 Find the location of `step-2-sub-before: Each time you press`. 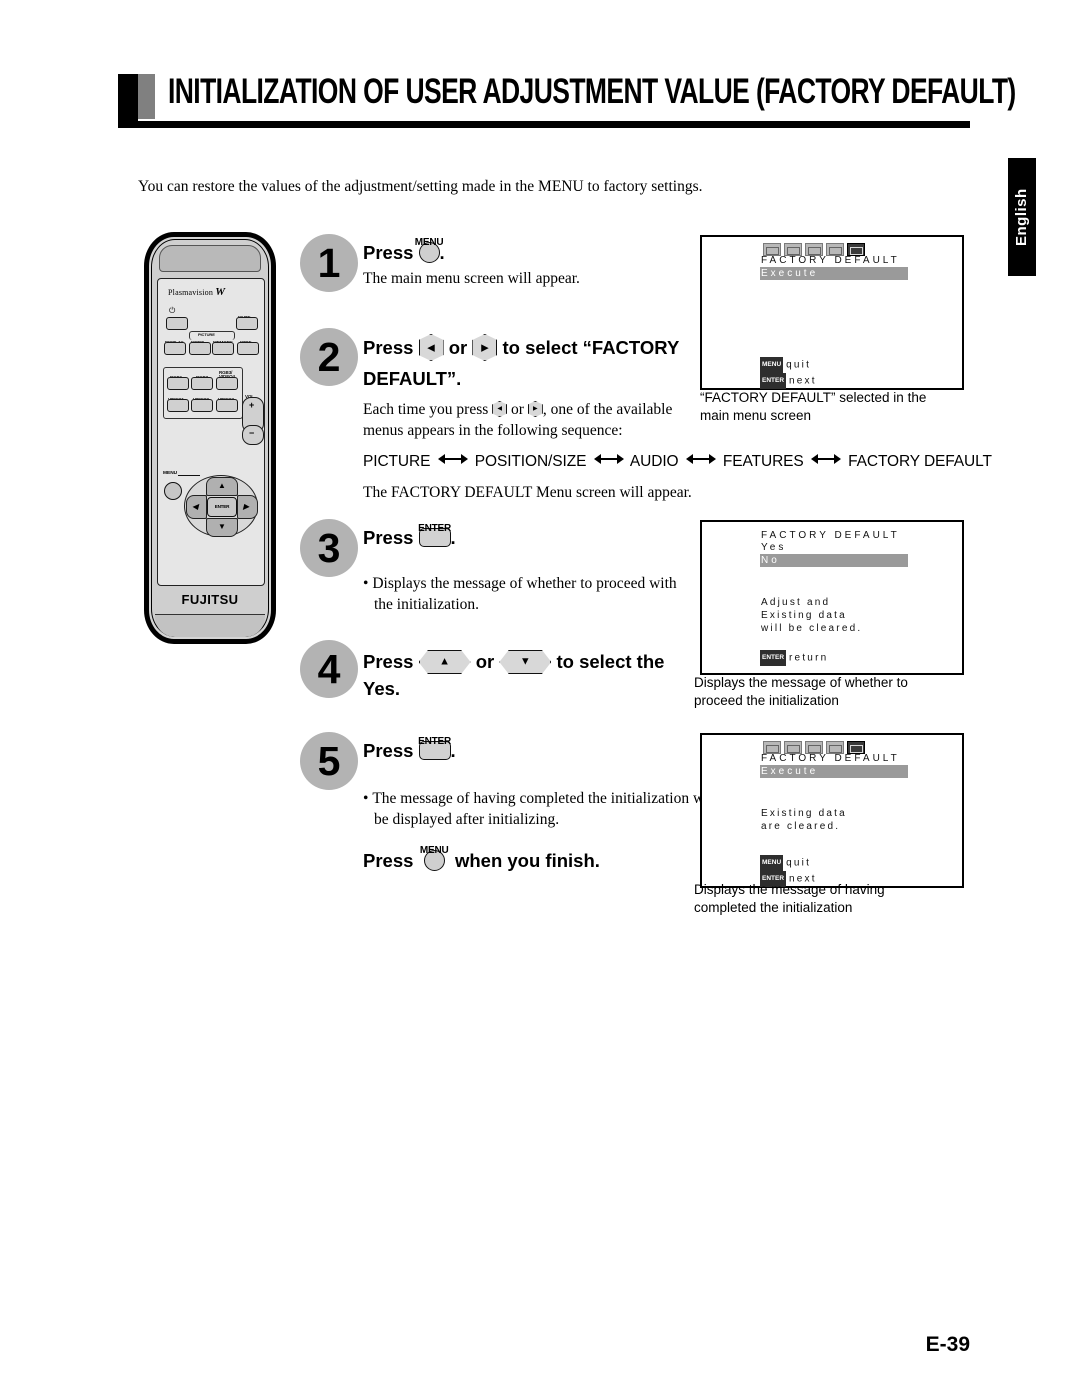

step-2-sub-before: Each time you press is located at coordinates (426, 409).